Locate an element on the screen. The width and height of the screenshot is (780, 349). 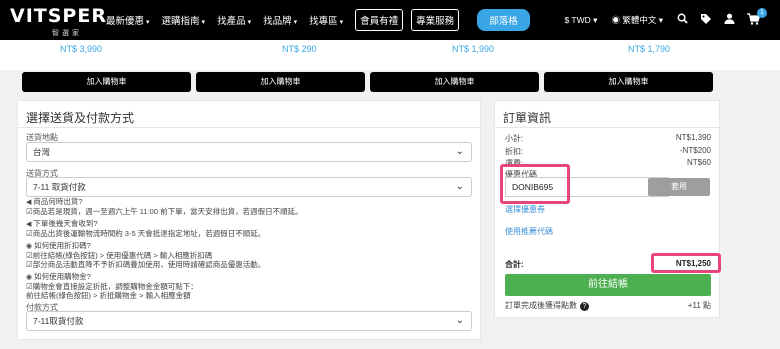
logo-text: VITSPER is located at coordinates (58, 16).